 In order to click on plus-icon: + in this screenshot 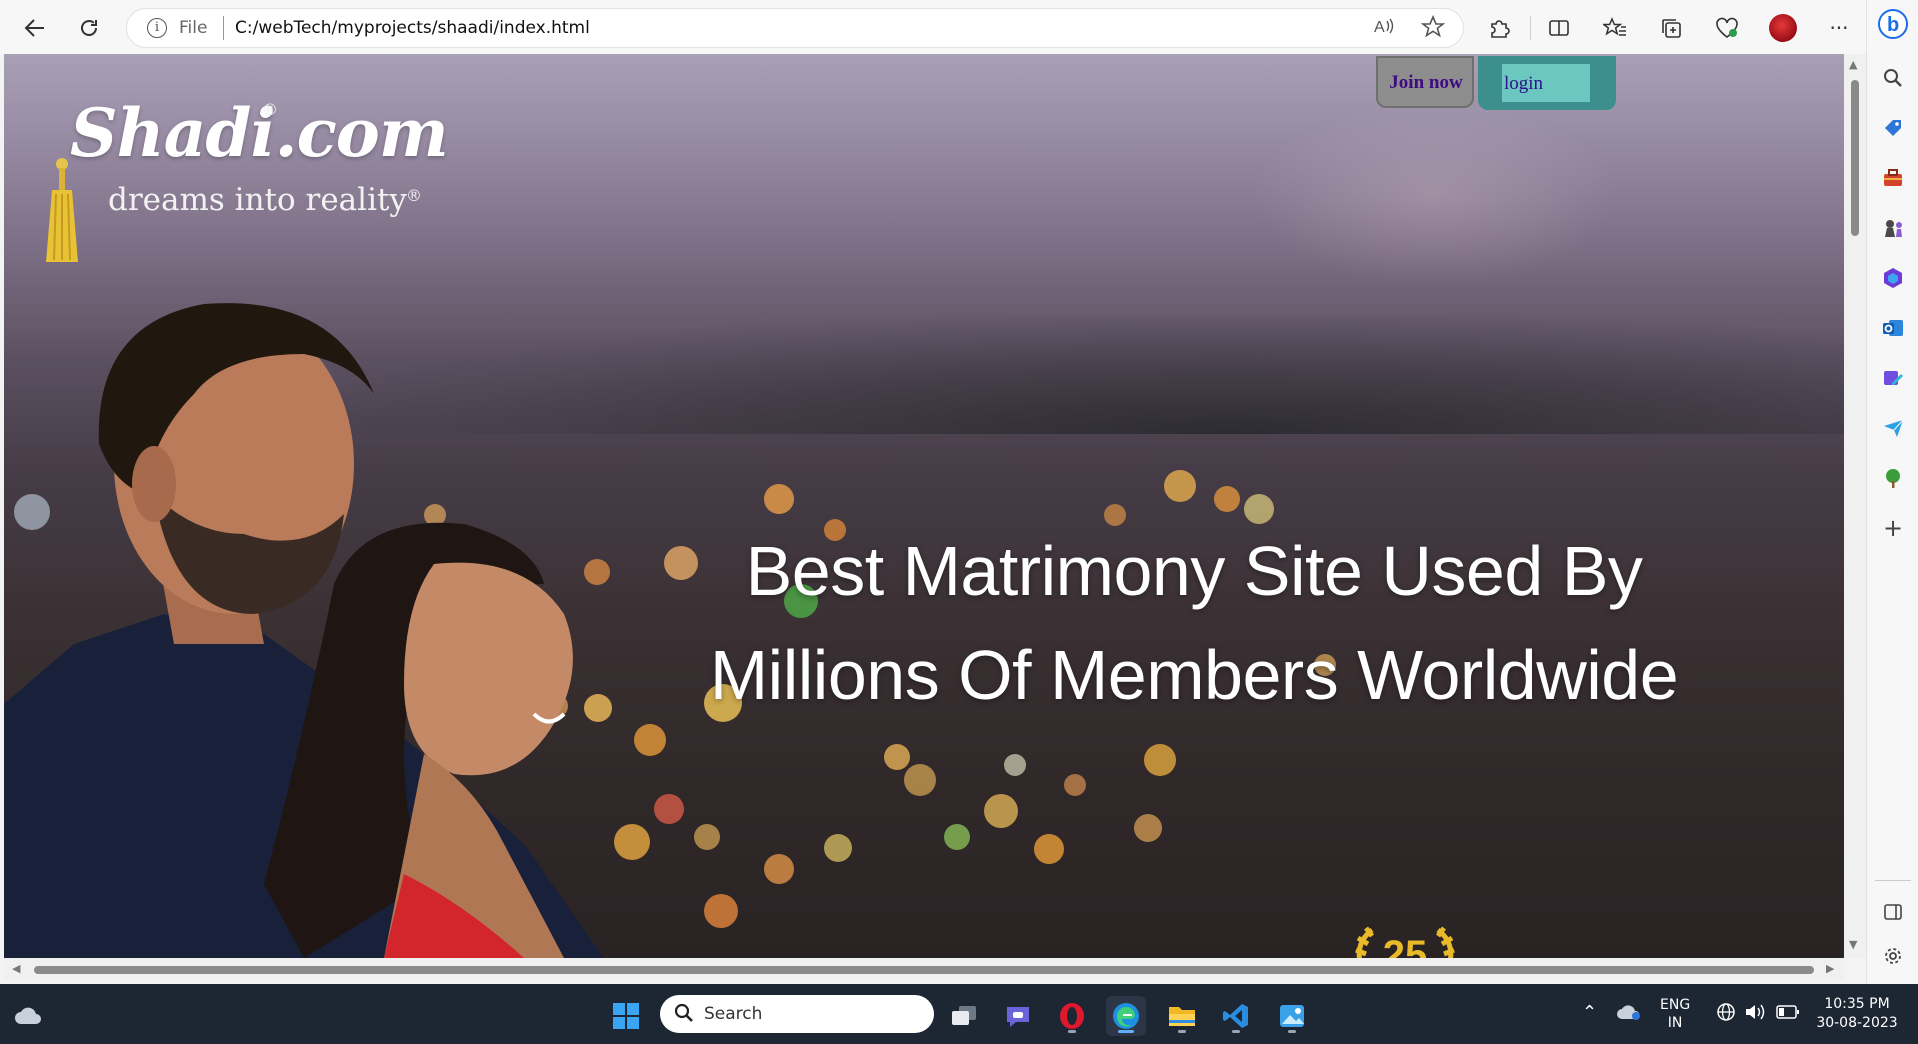, I will do `click(1893, 528)`.